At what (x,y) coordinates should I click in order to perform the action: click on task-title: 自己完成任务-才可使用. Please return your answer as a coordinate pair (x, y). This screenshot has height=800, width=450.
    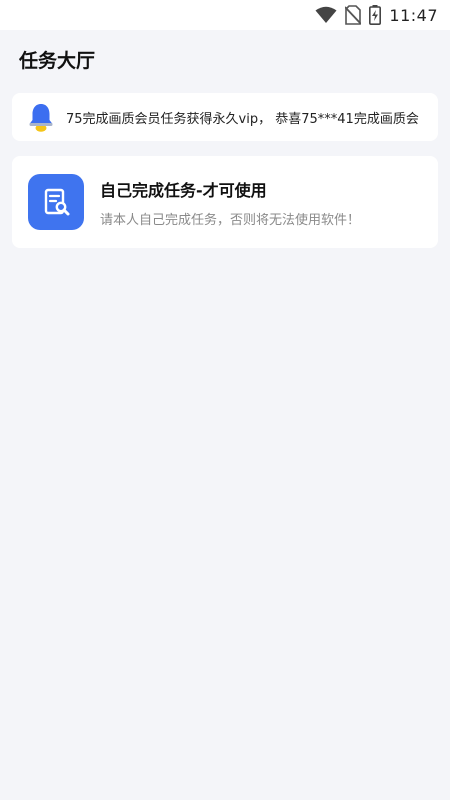
    Looking at the image, I should click on (183, 190).